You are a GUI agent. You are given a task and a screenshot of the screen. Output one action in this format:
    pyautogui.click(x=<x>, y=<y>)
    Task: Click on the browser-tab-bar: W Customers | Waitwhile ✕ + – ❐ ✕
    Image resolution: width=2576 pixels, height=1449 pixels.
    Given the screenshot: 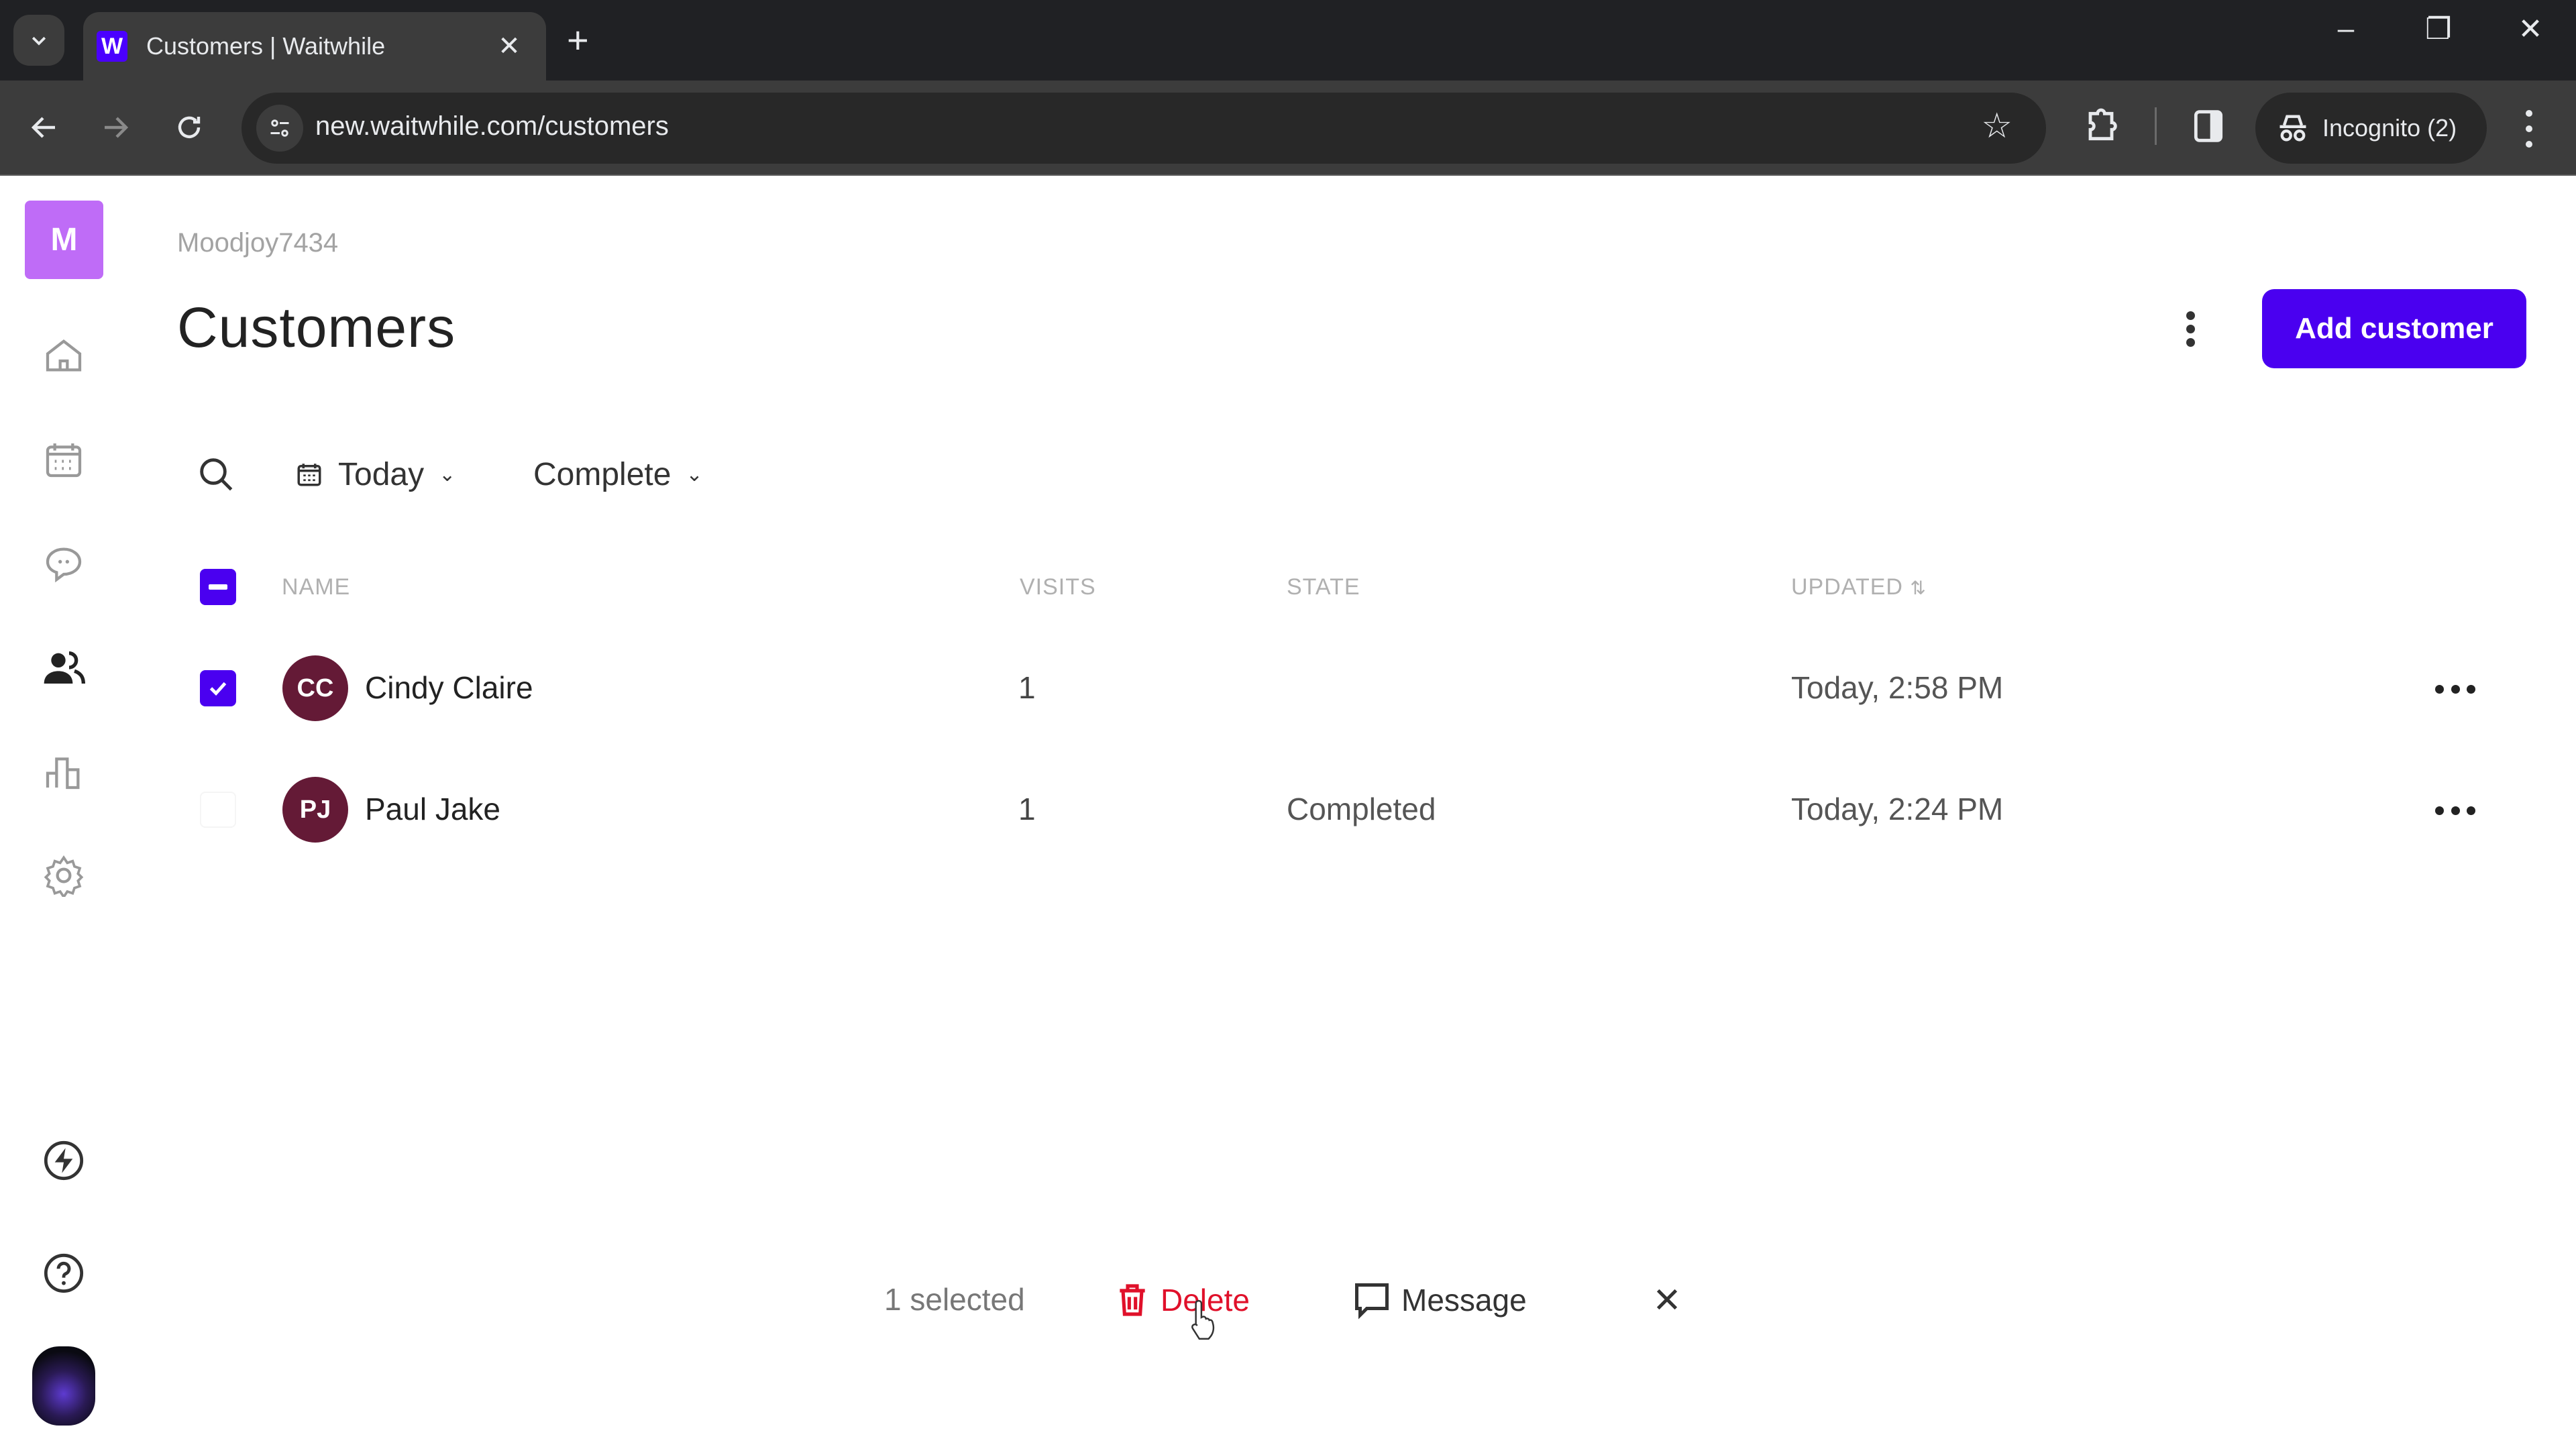 What is the action you would take?
    pyautogui.click(x=1288, y=40)
    